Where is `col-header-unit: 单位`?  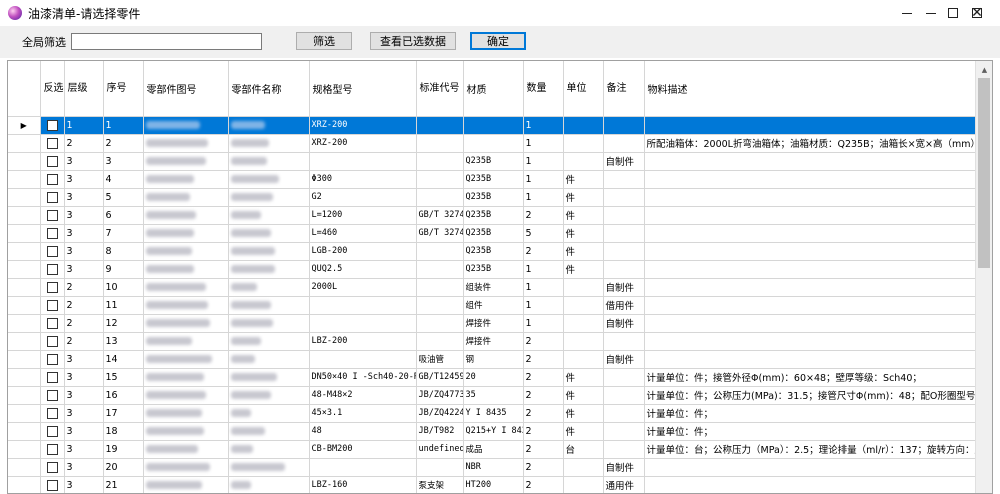
col-header-unit: 单位 is located at coordinates (583, 89).